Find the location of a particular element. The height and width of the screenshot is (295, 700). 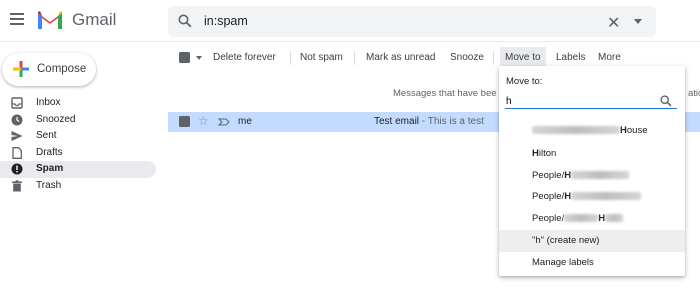

email-snippet: - This is a test is located at coordinates (451, 121).